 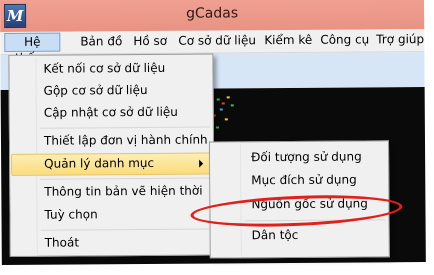 I want to click on menu-item-cap-nhat-csdl: Cập nhật cơ sở dữ liệu, so click(x=111, y=113).